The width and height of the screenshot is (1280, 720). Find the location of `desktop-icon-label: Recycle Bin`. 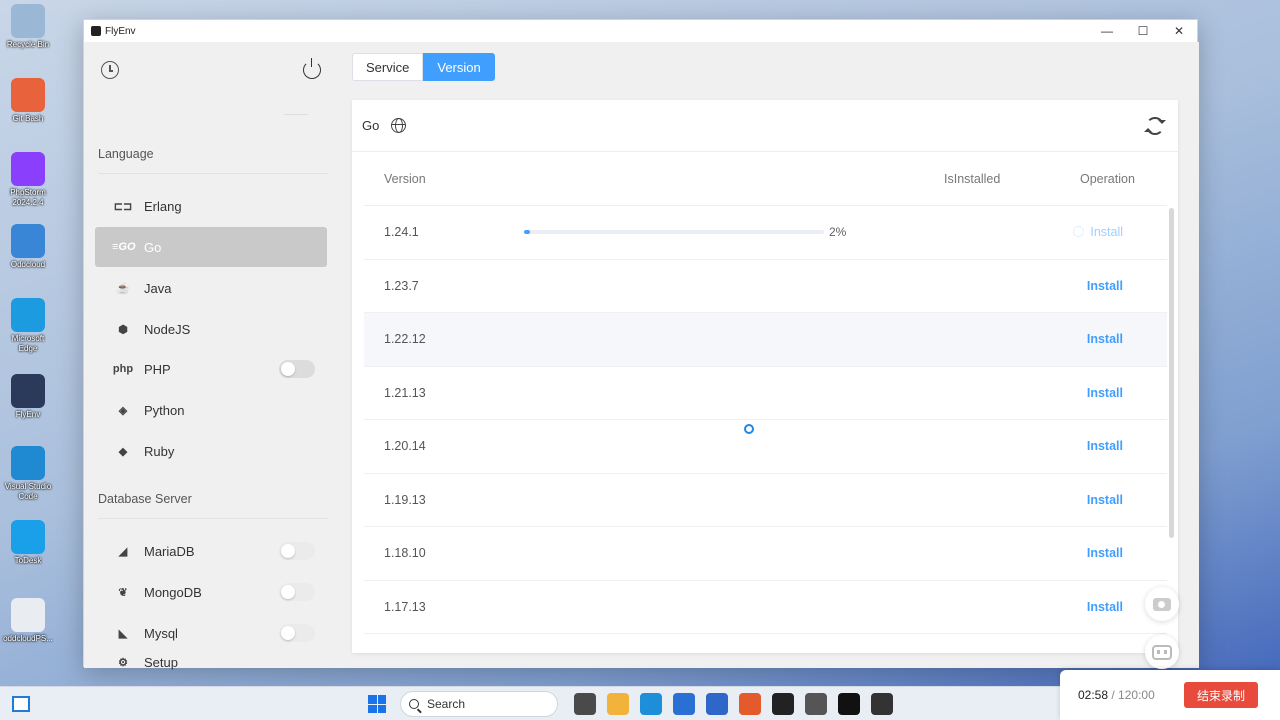

desktop-icon-label: Recycle Bin is located at coordinates (28, 44).